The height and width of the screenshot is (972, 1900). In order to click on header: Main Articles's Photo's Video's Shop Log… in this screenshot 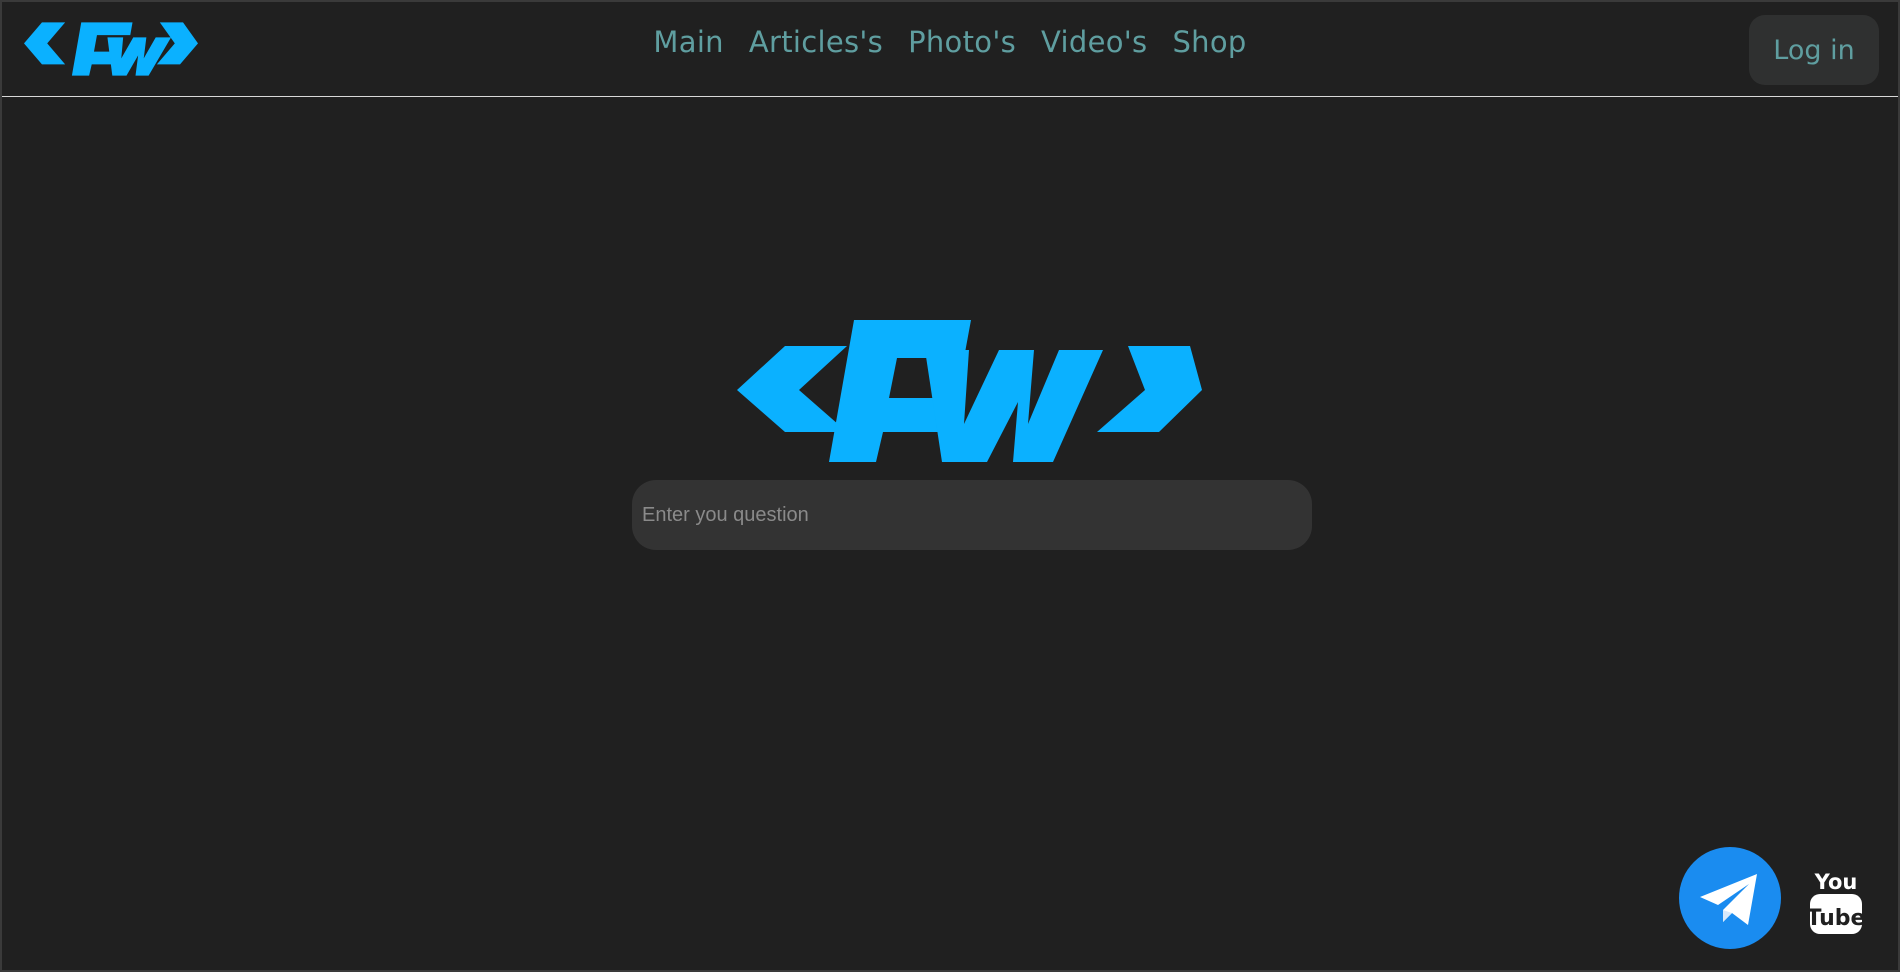, I will do `click(950, 49)`.